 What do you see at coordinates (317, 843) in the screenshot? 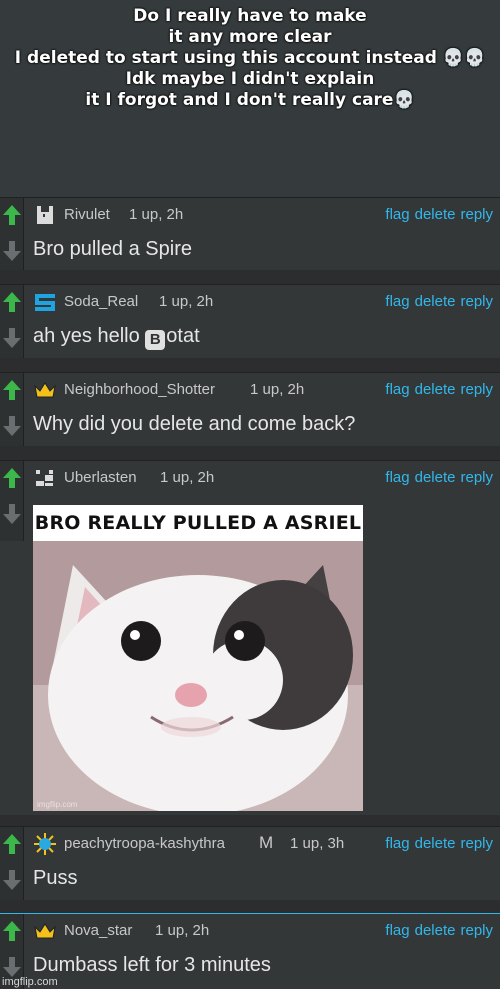
I see `comment-meta: 1 up, 3h` at bounding box center [317, 843].